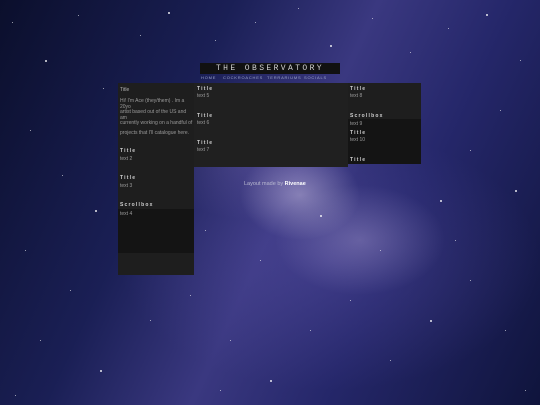 Image resolution: width=540 pixels, height=405 pixels. What do you see at coordinates (156, 123) in the screenshot?
I see `intro-line-3: currently working on a handful of` at bounding box center [156, 123].